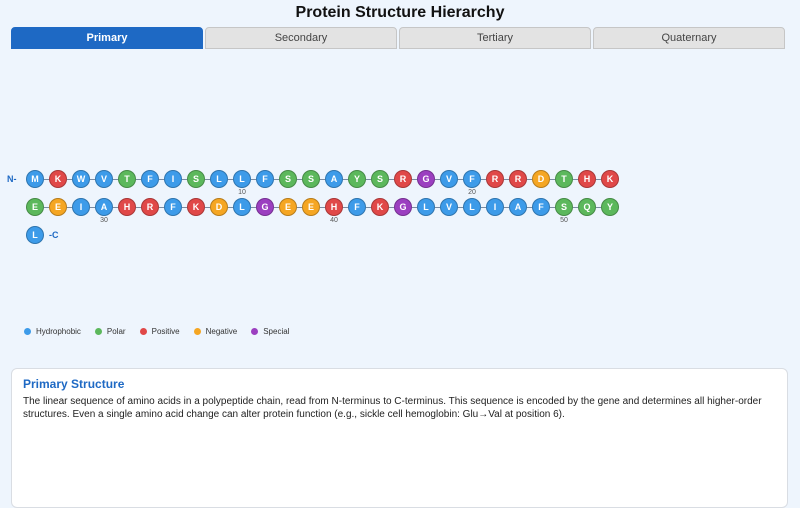  I want to click on legend-item-hydrophobic: Hydrophobic, so click(52, 331).